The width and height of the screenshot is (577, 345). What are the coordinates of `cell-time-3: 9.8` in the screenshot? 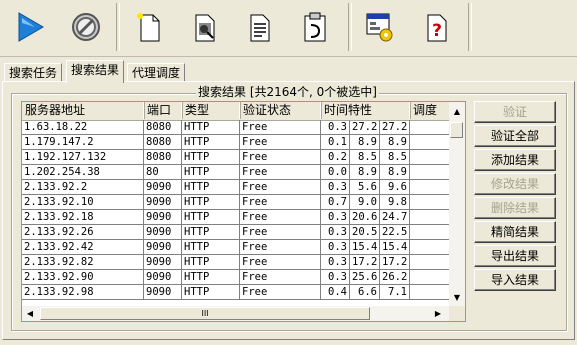 It's located at (395, 202).